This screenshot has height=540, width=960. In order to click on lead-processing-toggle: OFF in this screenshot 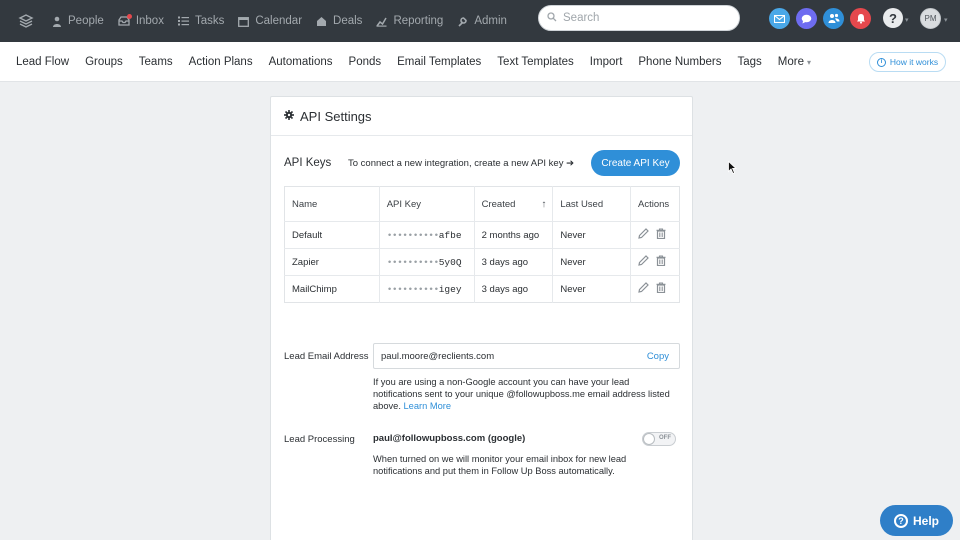, I will do `click(659, 439)`.